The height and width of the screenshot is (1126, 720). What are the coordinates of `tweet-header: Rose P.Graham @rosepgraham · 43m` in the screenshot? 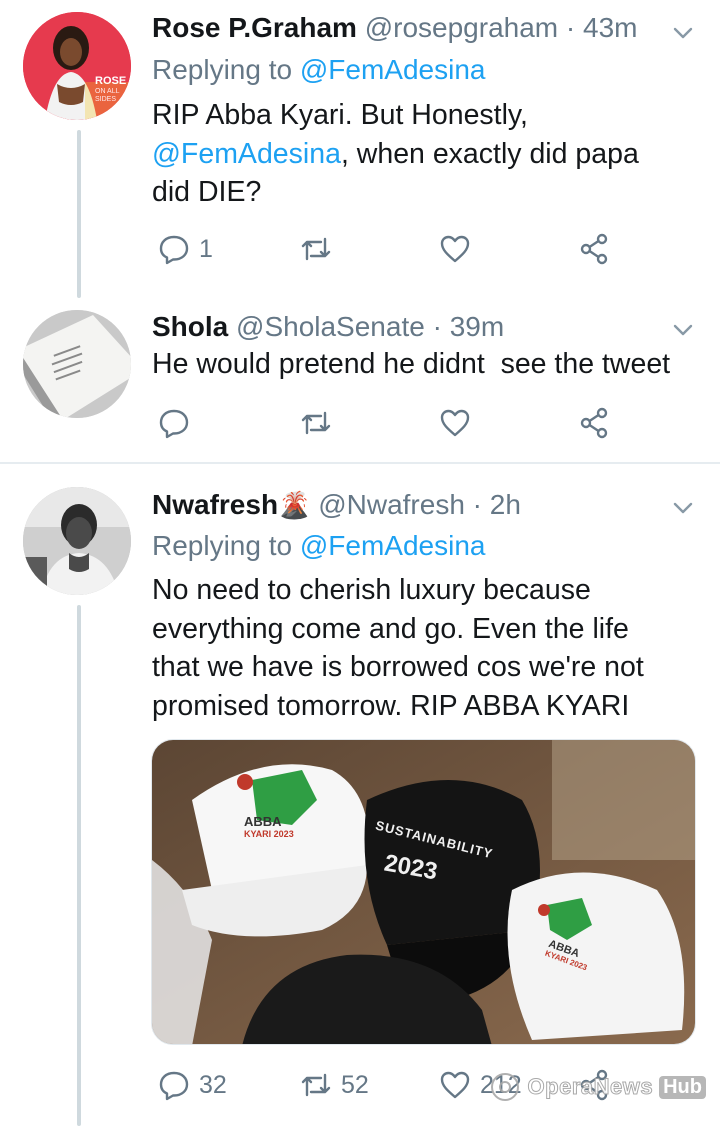 It's located at (394, 28).